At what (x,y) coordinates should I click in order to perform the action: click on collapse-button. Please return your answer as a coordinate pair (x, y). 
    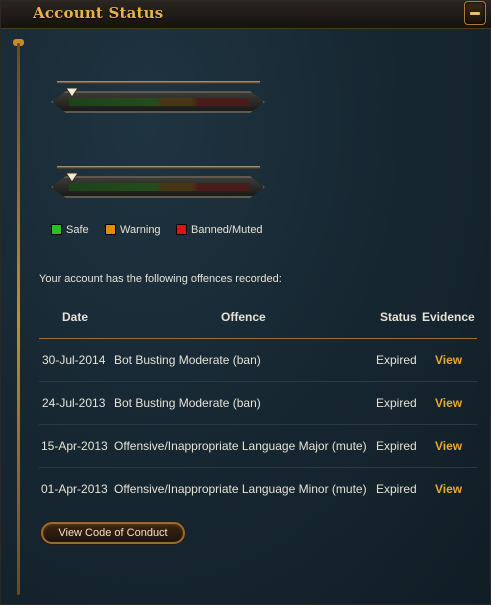
    Looking at the image, I should click on (475, 13).